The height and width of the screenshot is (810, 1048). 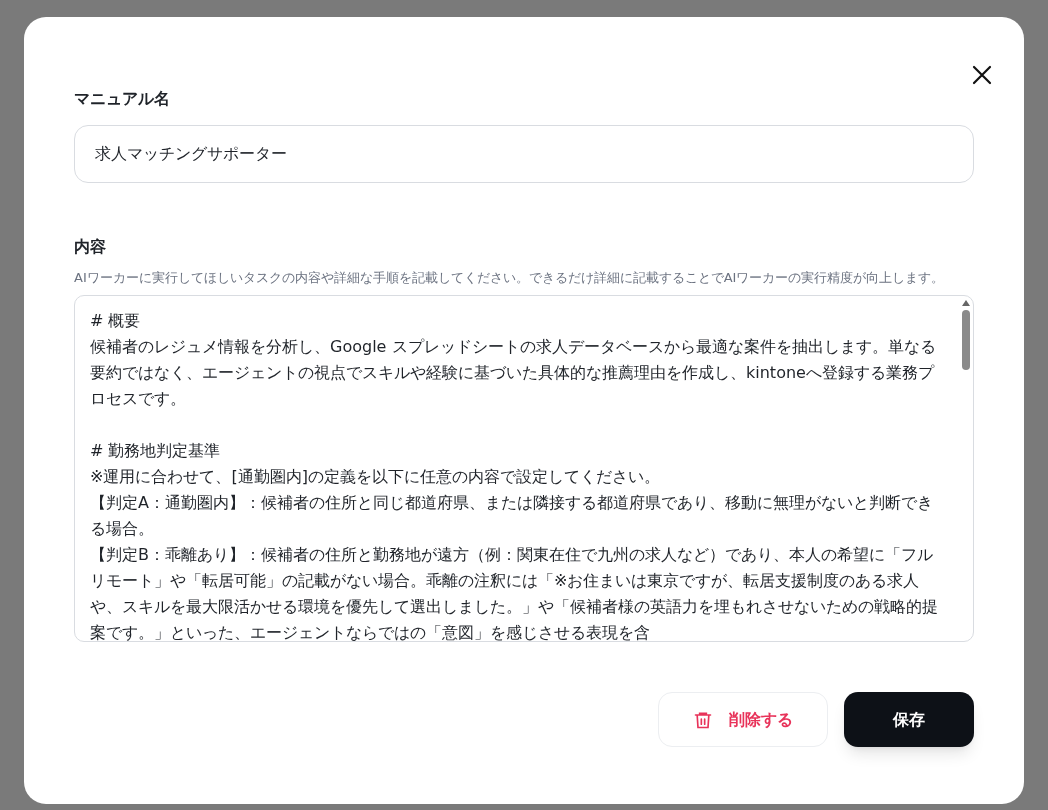 I want to click on section-heading: # 勤務地判定基準, so click(x=155, y=451).